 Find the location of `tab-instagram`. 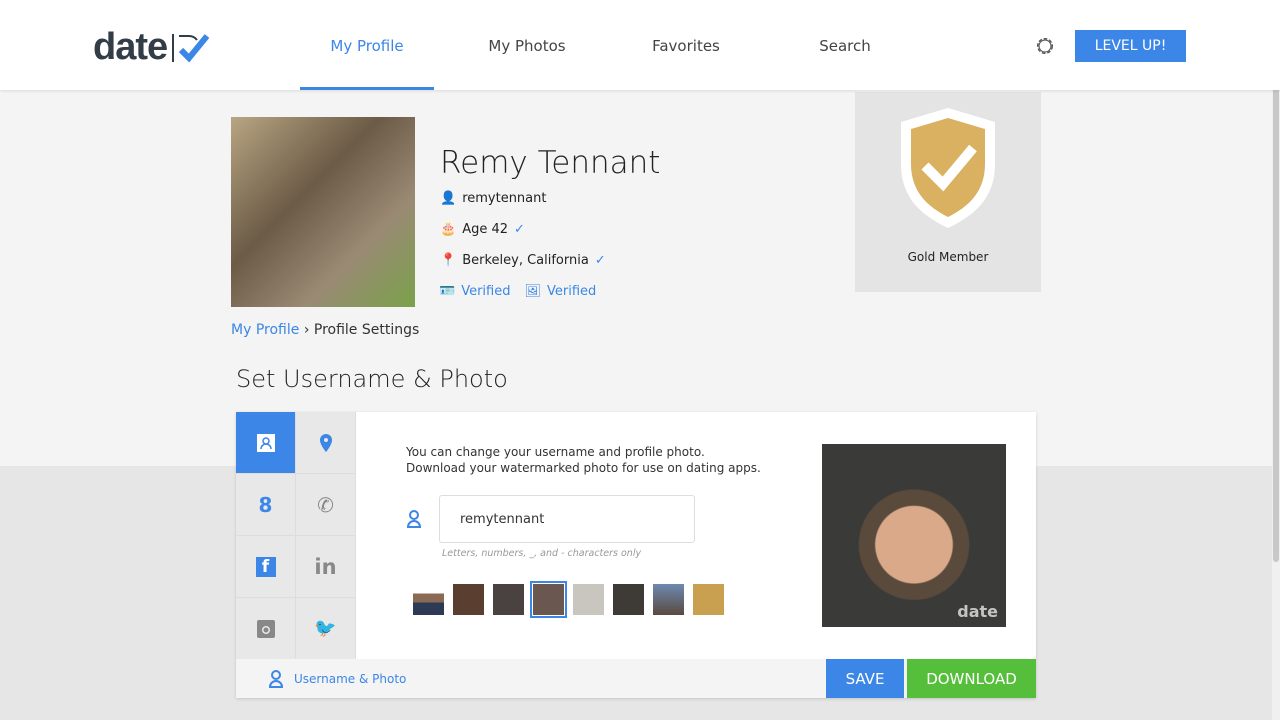

tab-instagram is located at coordinates (266, 629).